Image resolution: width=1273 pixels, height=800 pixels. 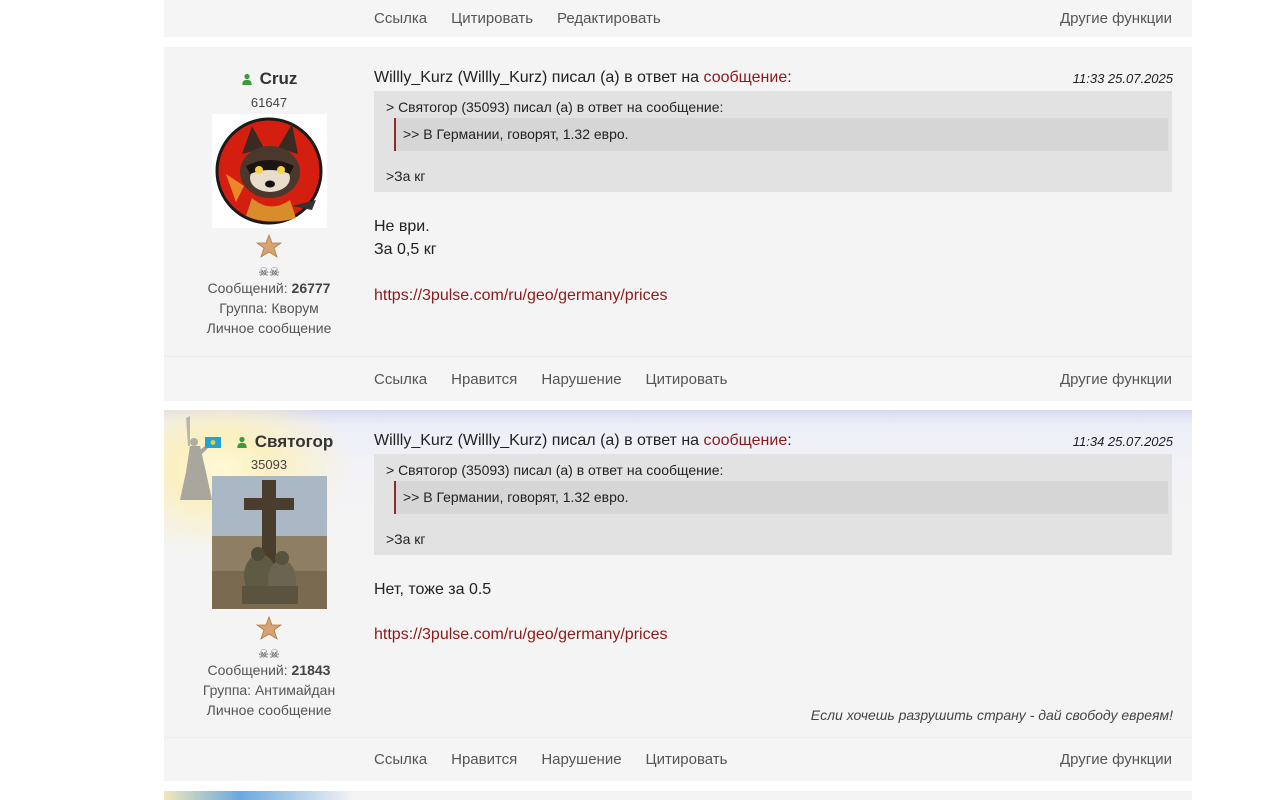 What do you see at coordinates (402, 226) in the screenshot?
I see `post-body-line-1: Не ври.` at bounding box center [402, 226].